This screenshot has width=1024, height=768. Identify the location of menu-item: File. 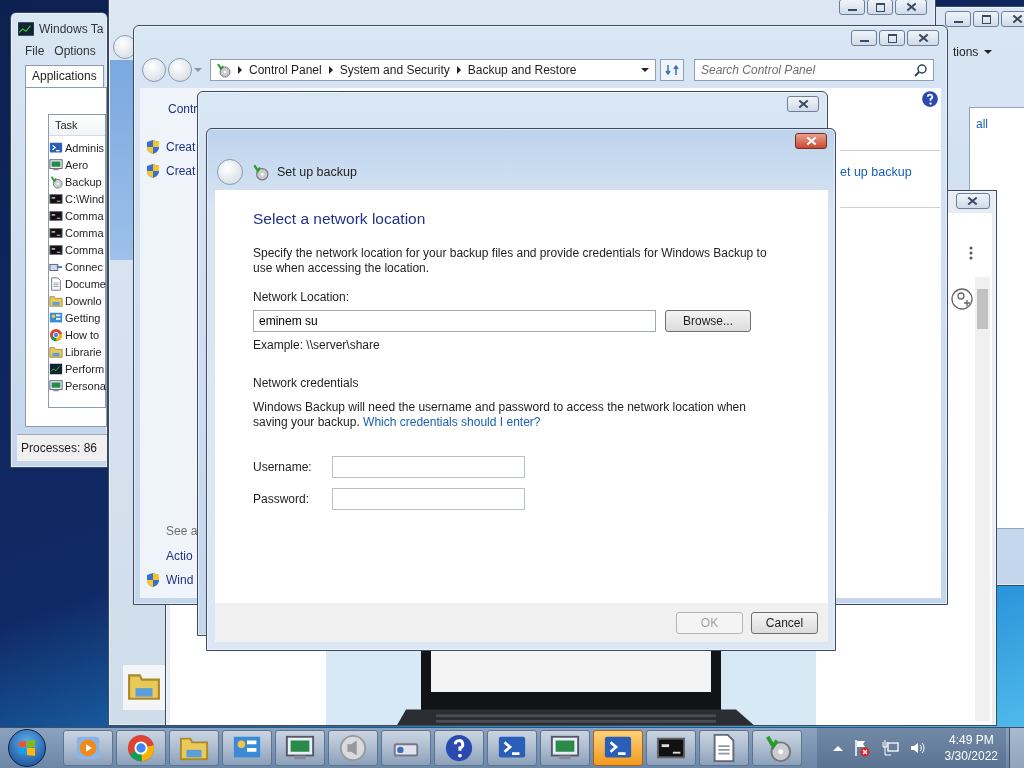
(35, 51).